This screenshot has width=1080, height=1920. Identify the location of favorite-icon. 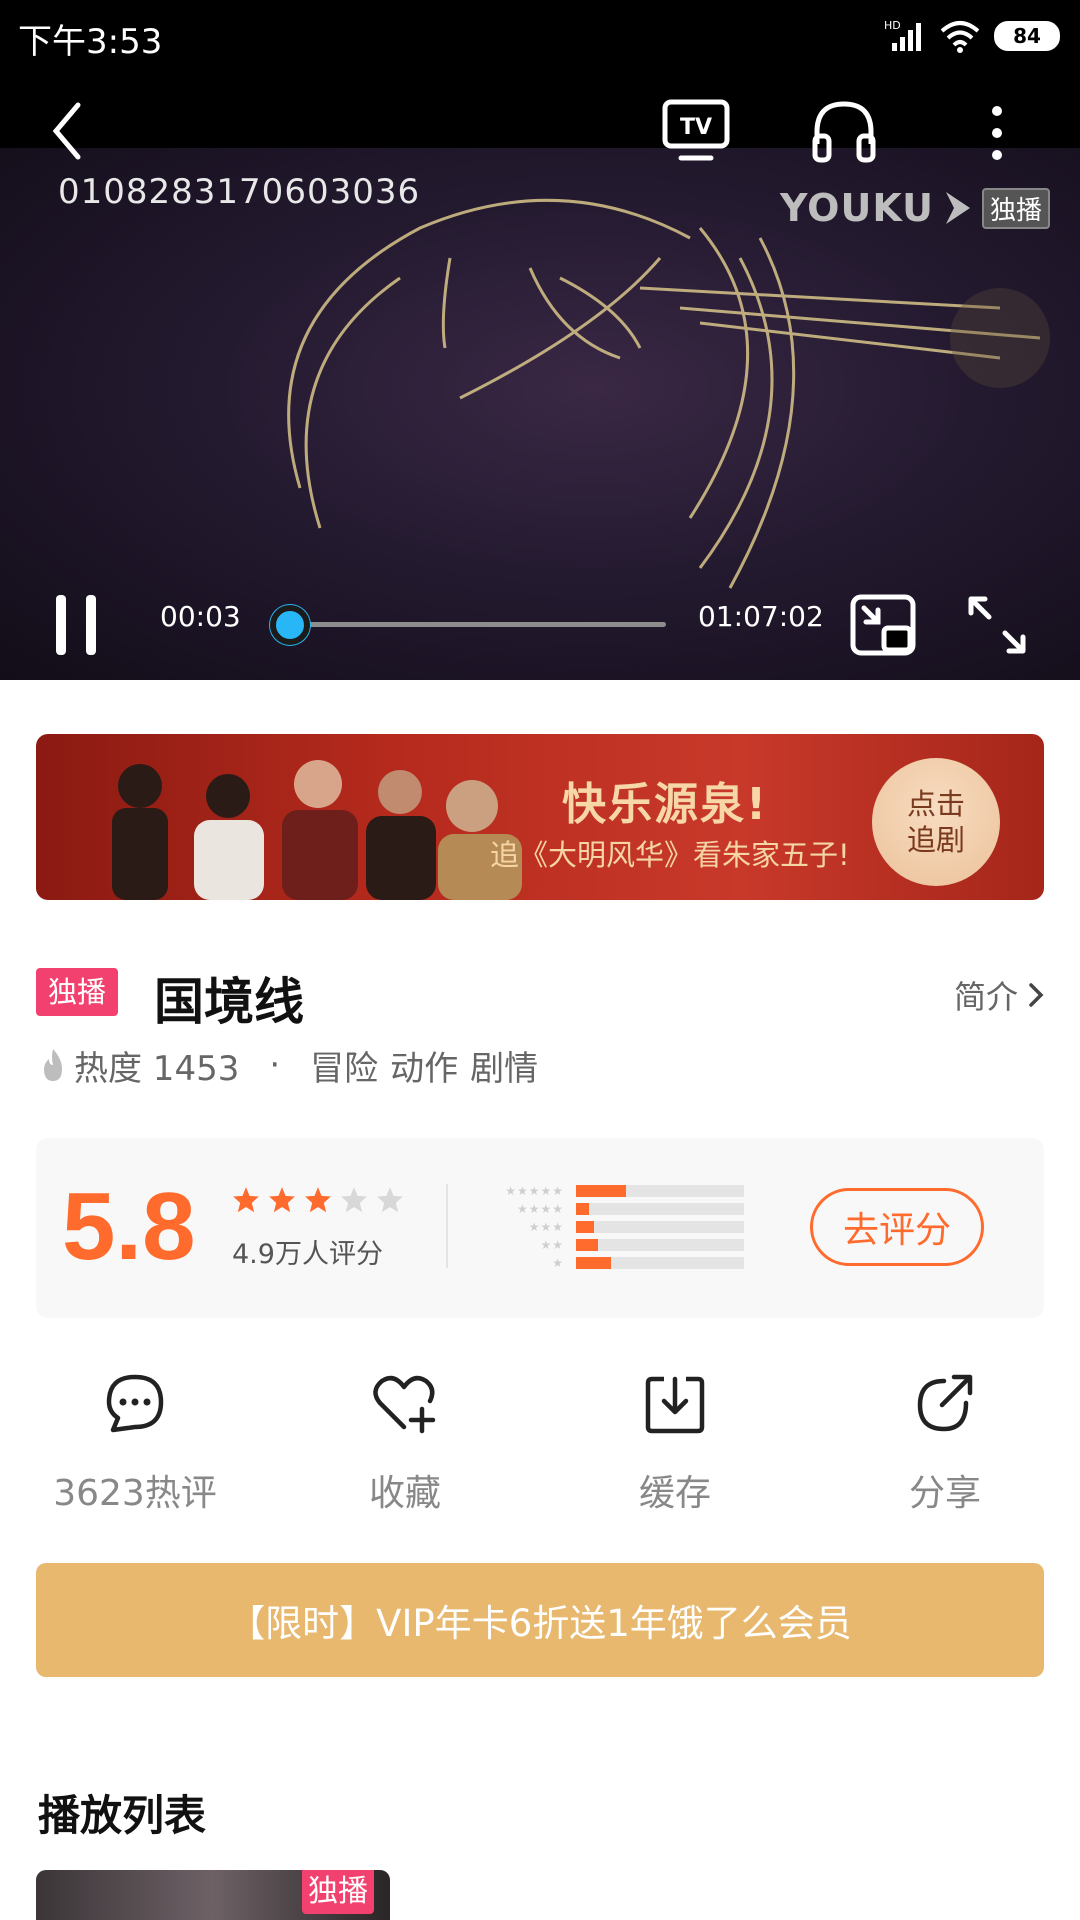
(405, 1404).